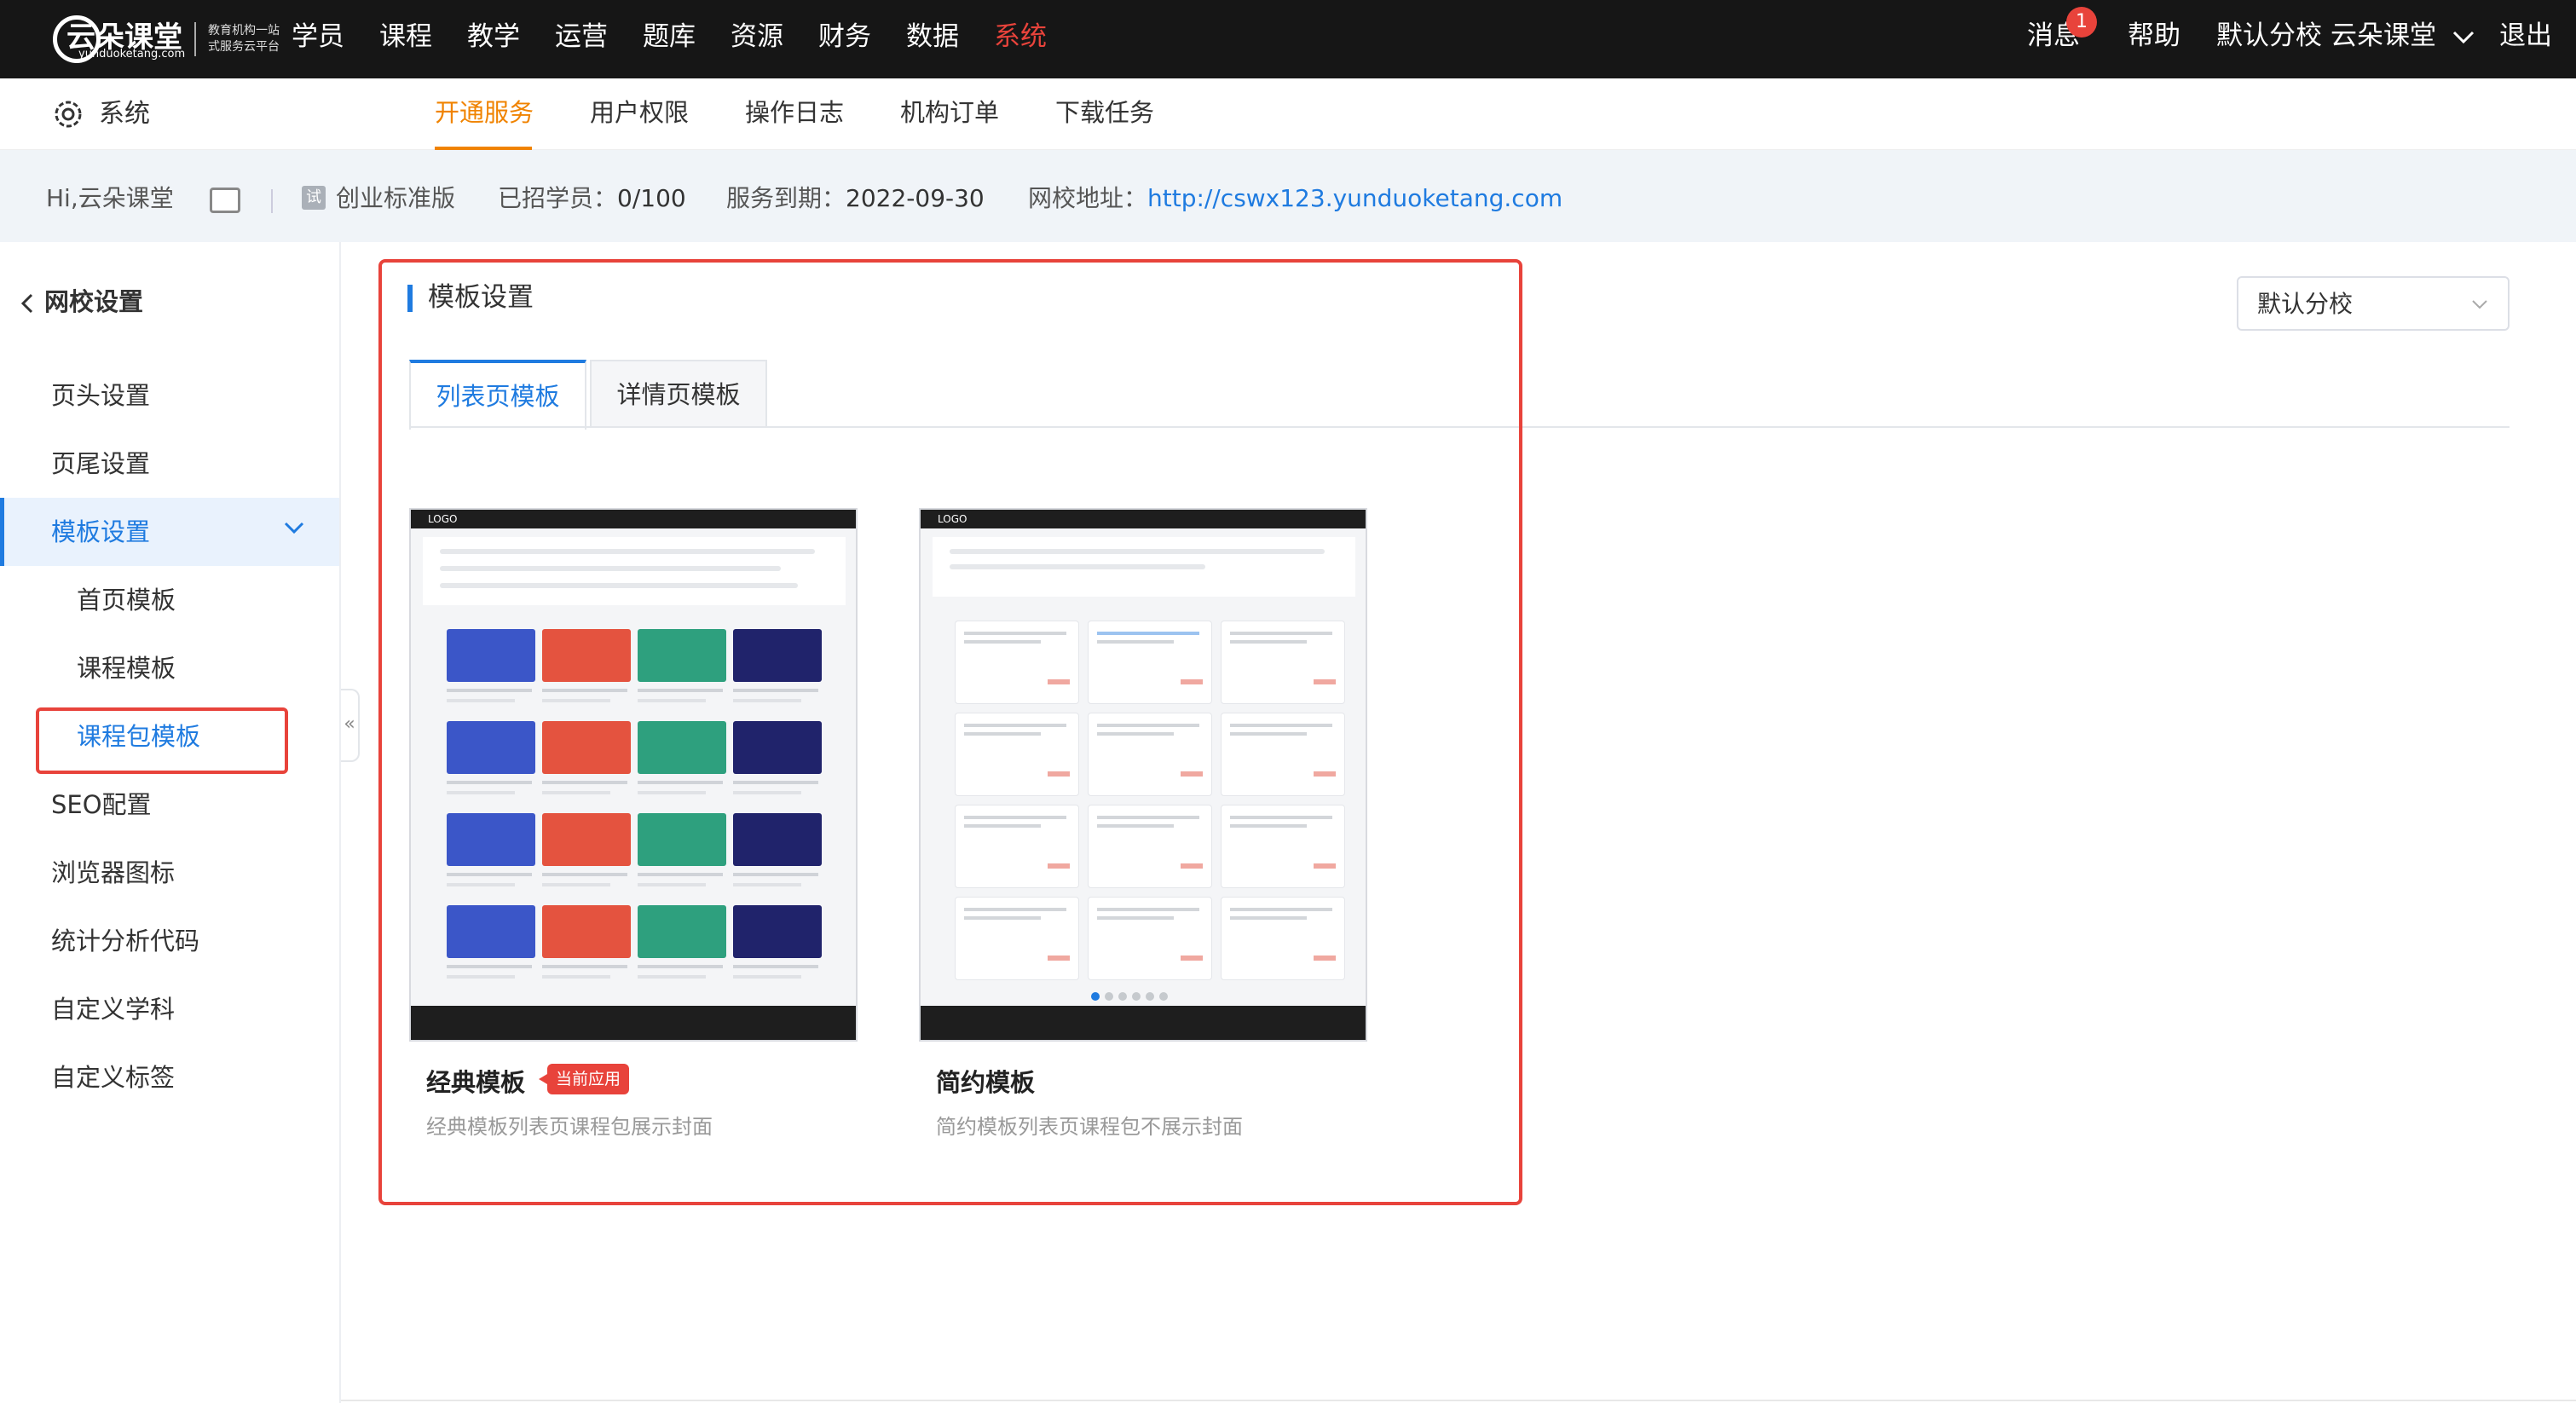  I want to click on expiry-value: 2022-09-30, so click(915, 198).